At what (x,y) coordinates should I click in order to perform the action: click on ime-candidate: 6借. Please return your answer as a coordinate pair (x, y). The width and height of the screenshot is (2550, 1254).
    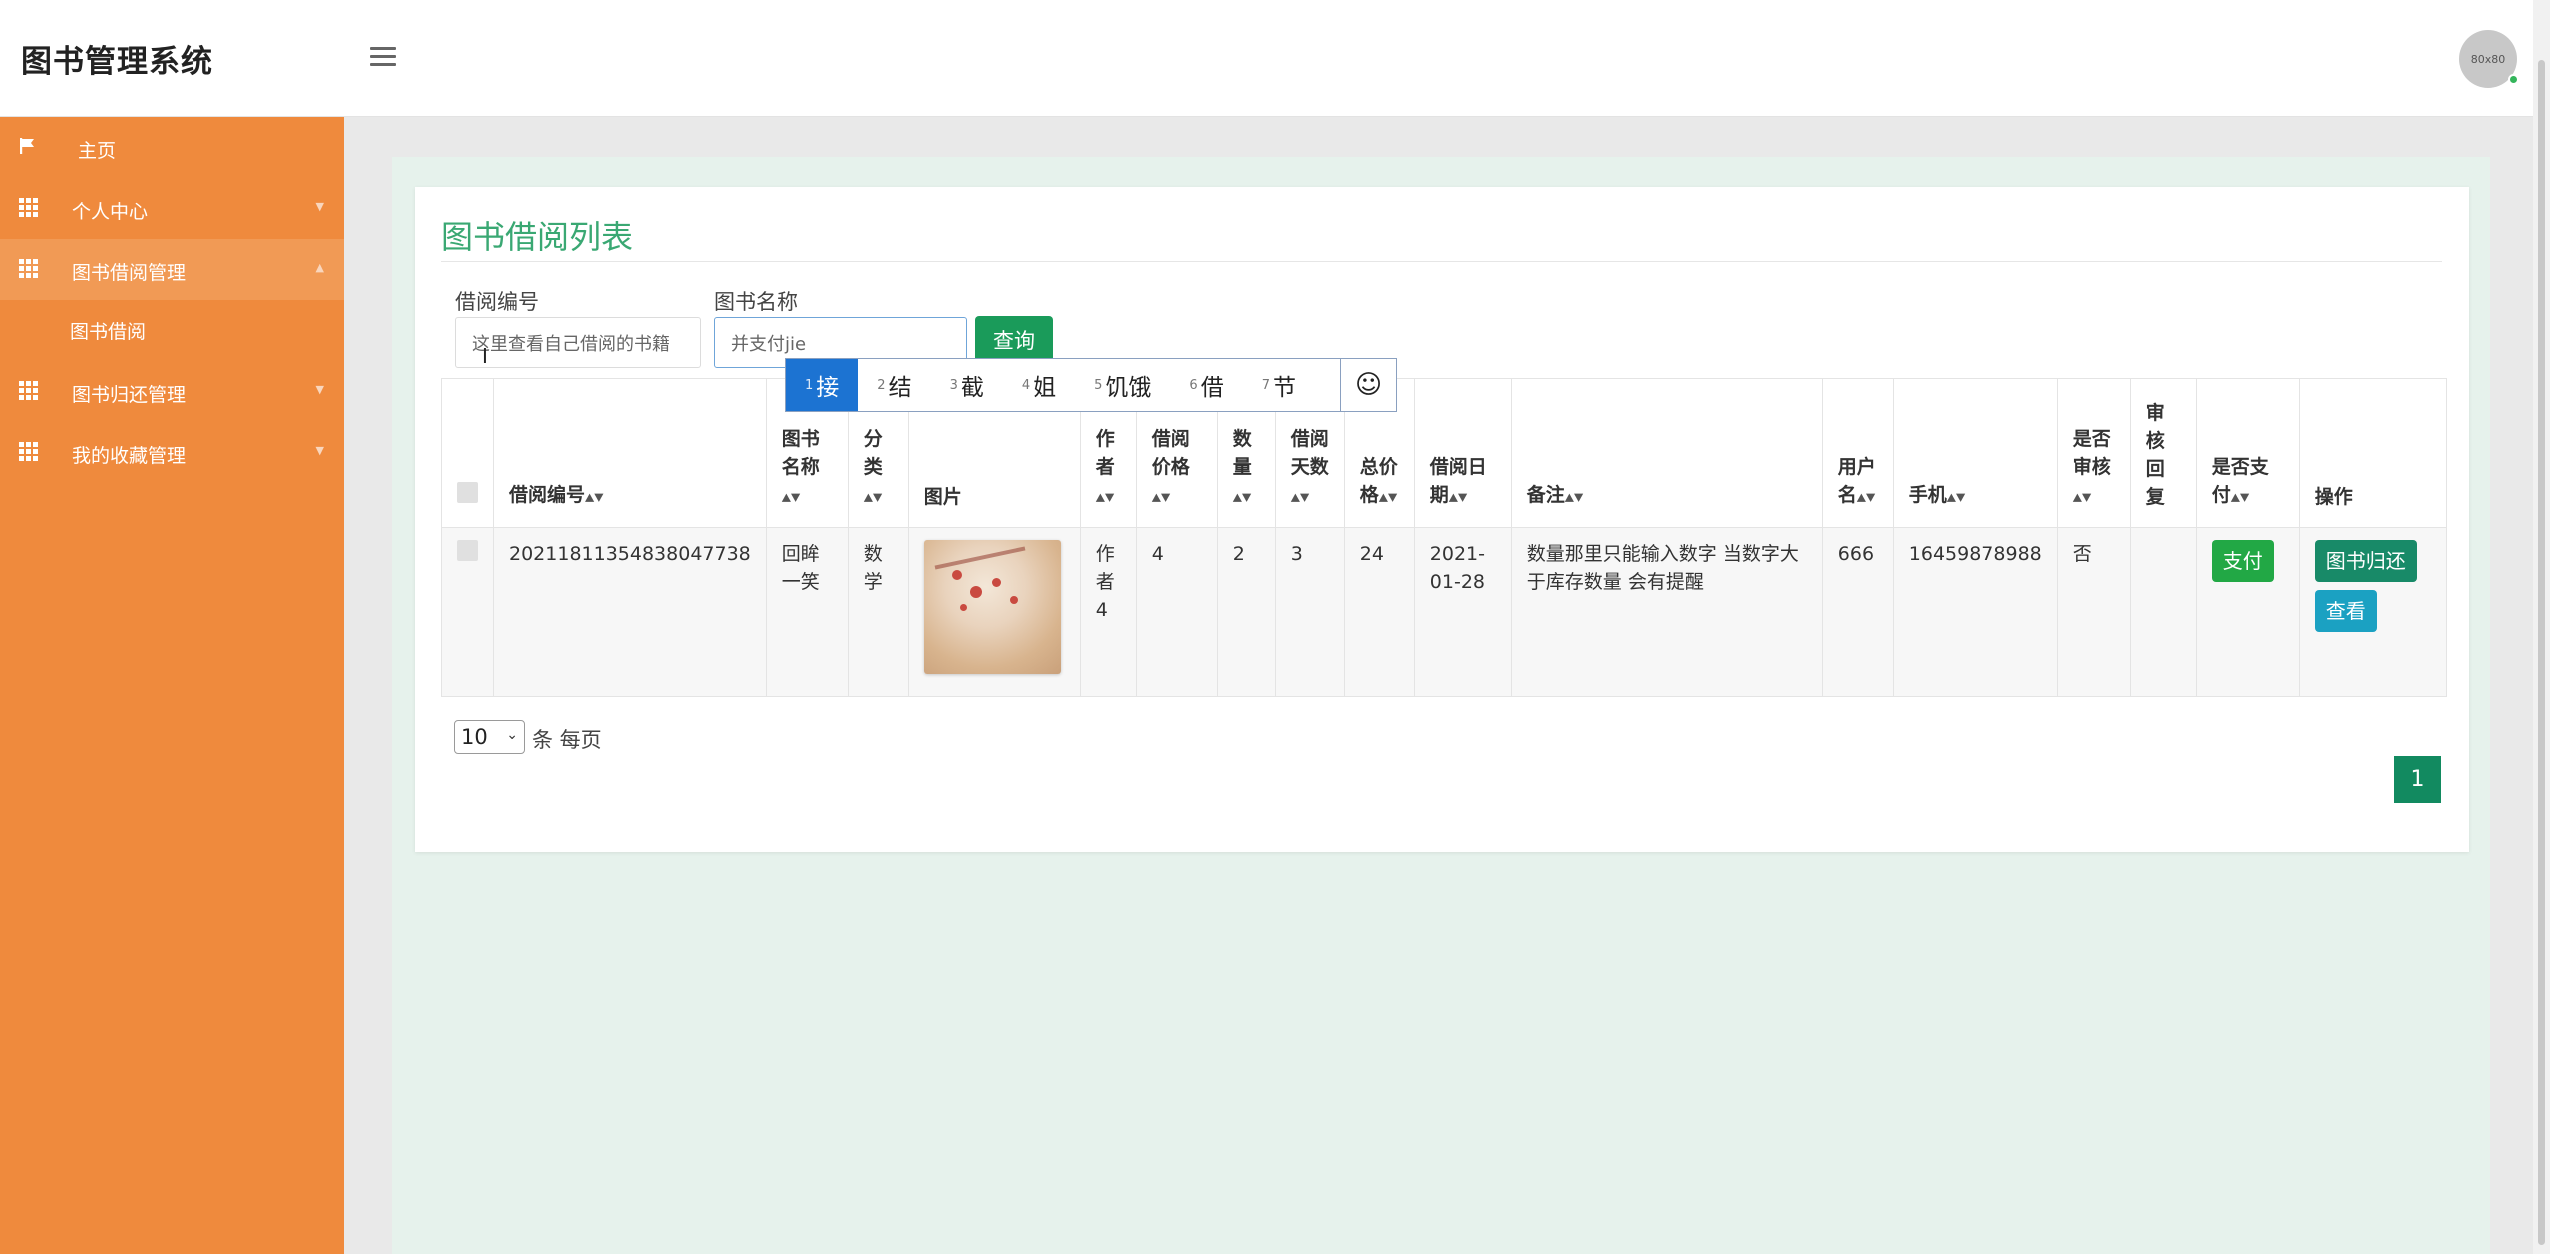
    Looking at the image, I should click on (1206, 385).